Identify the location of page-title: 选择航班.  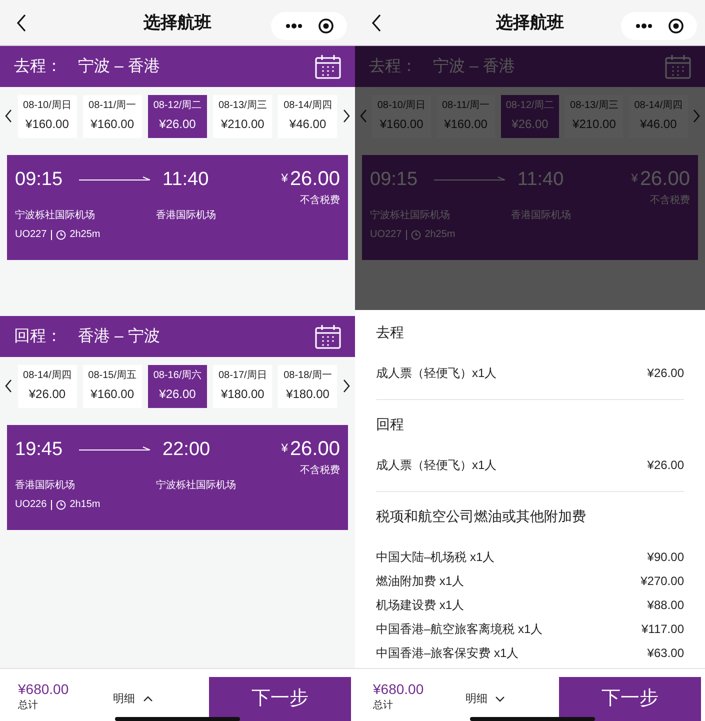
(178, 23).